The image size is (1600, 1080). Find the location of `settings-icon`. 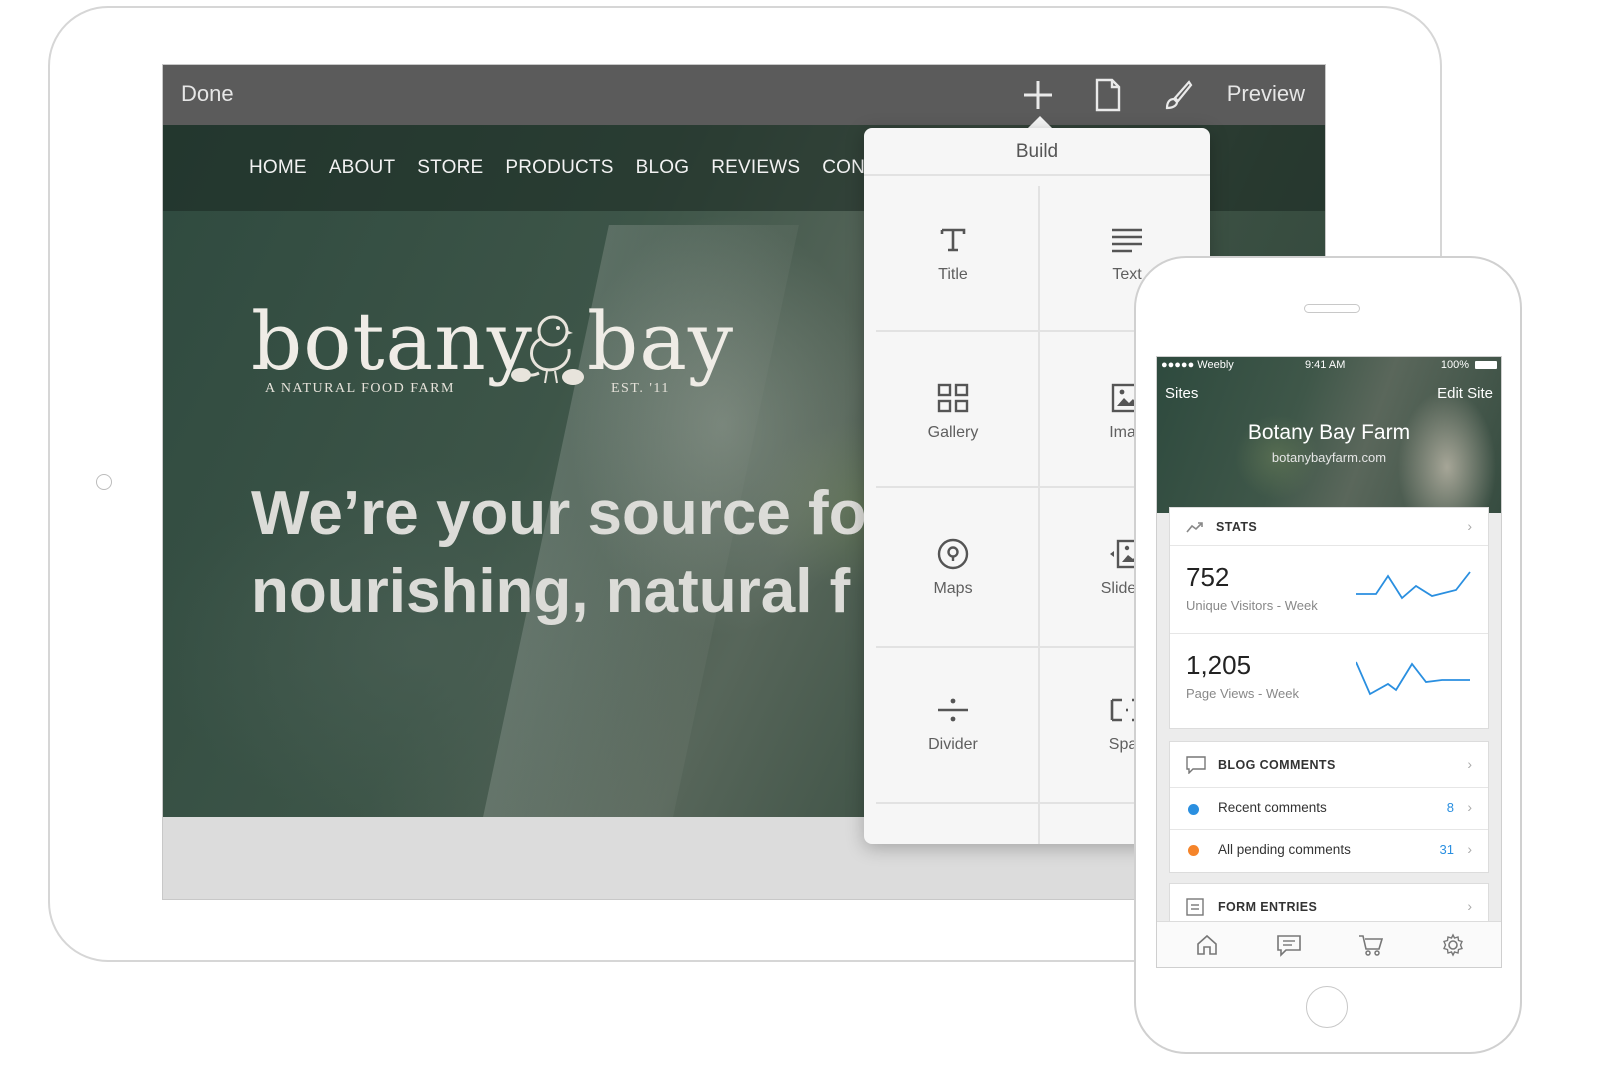

settings-icon is located at coordinates (1453, 945).